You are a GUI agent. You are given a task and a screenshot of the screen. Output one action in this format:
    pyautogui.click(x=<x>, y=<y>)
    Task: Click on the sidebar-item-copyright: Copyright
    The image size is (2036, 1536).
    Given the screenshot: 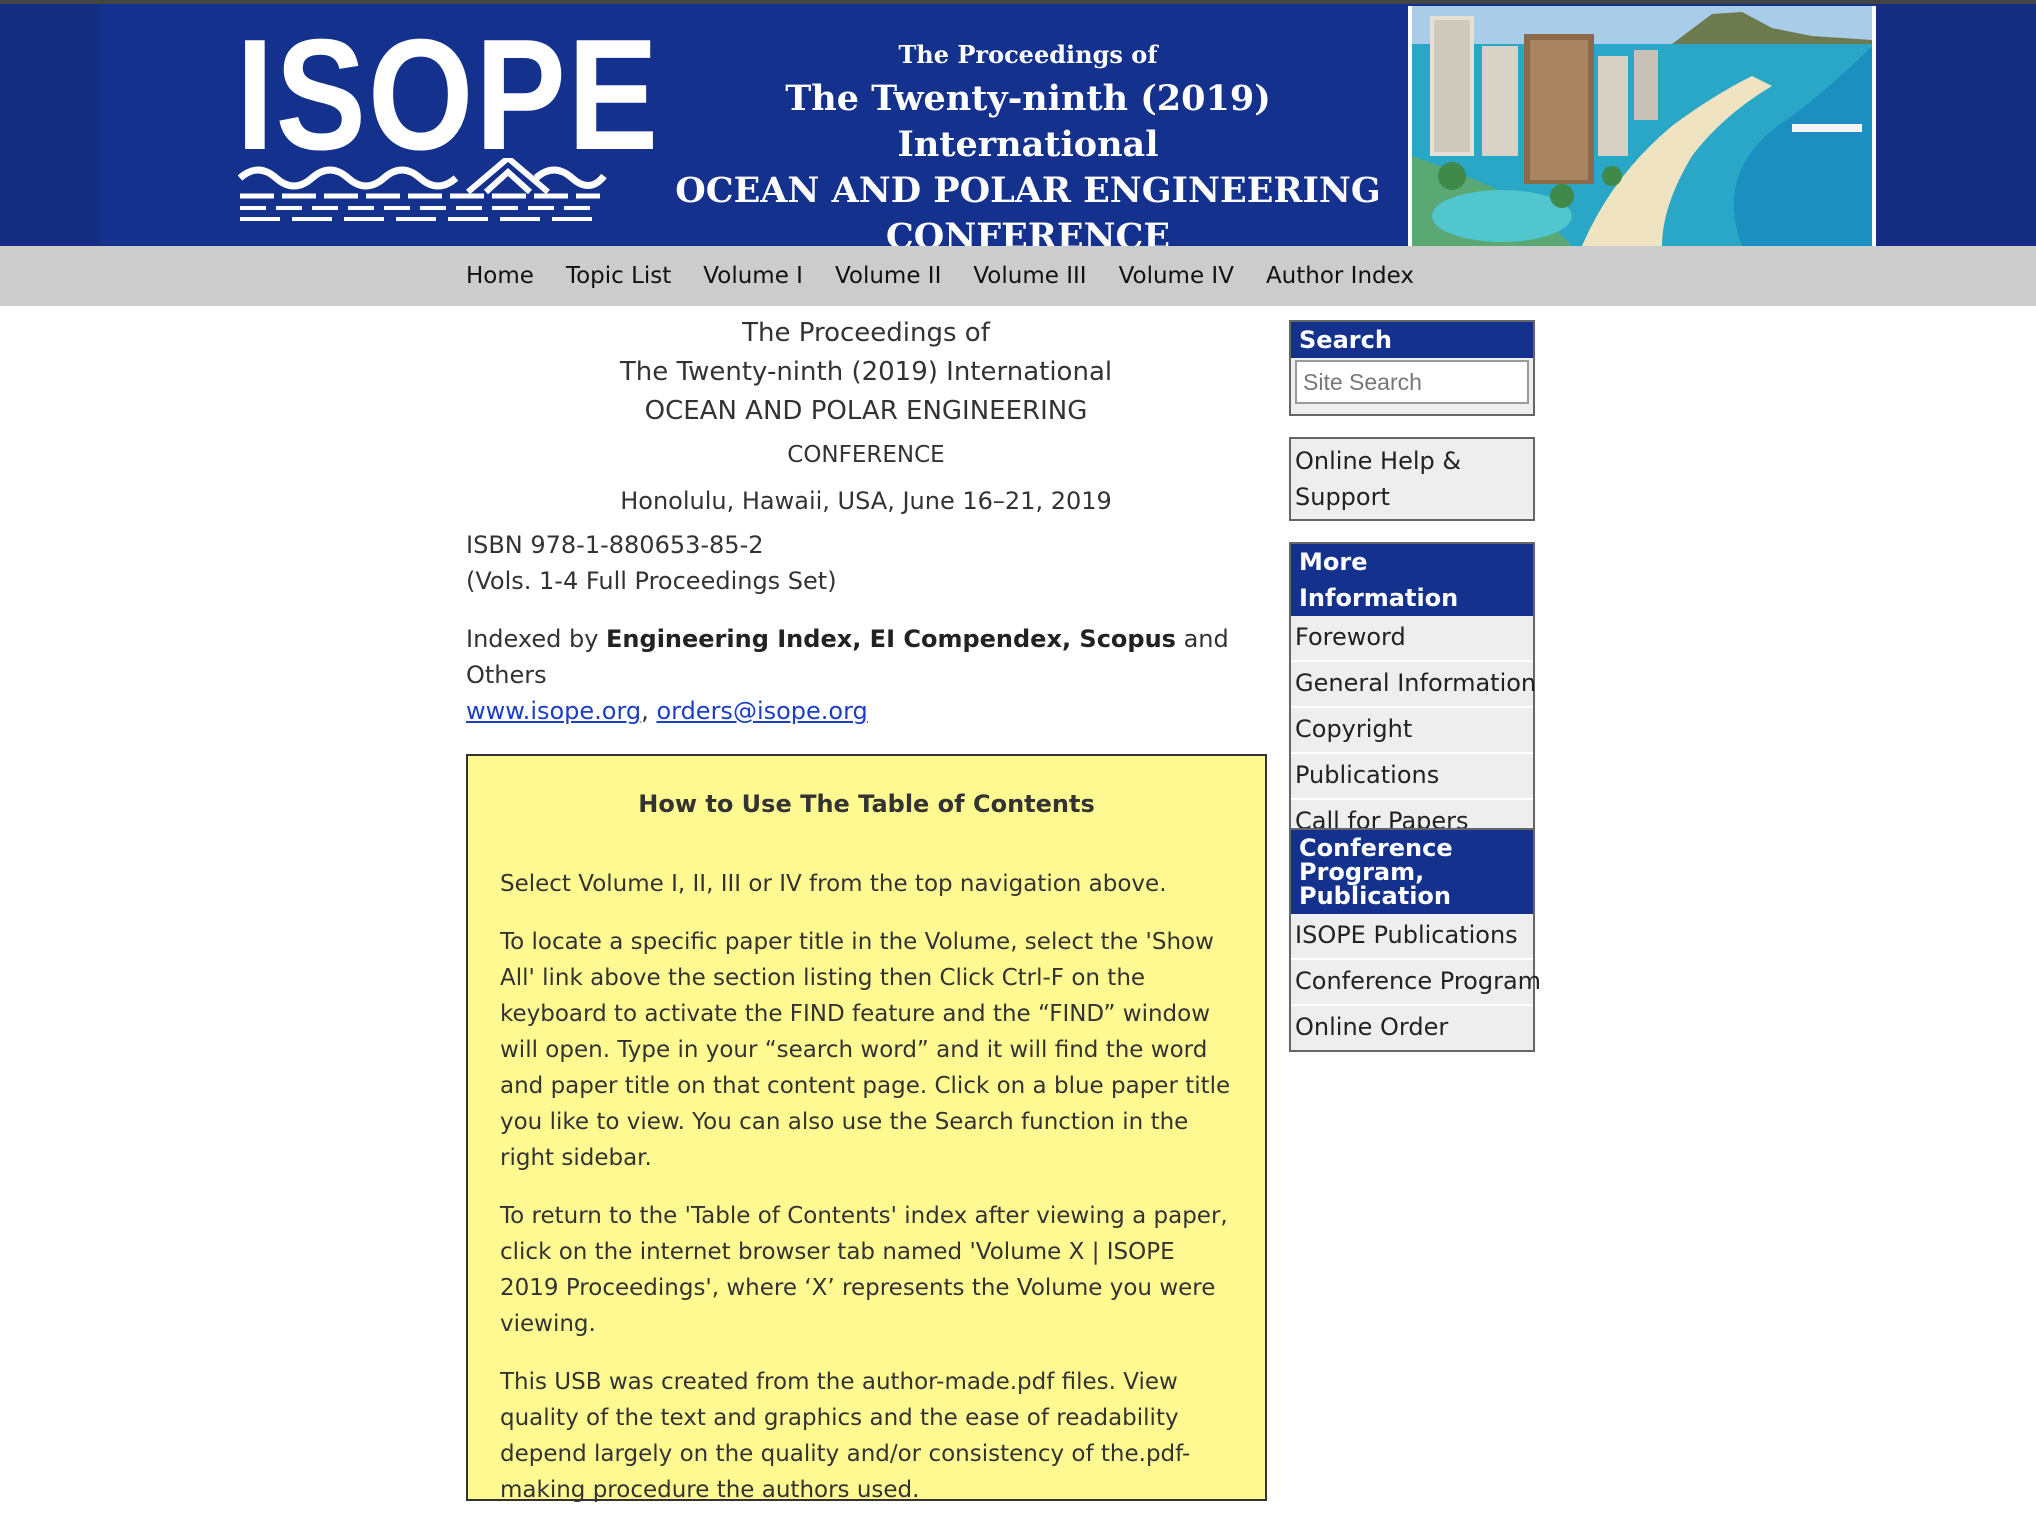 What is the action you would take?
    pyautogui.click(x=1412, y=729)
    